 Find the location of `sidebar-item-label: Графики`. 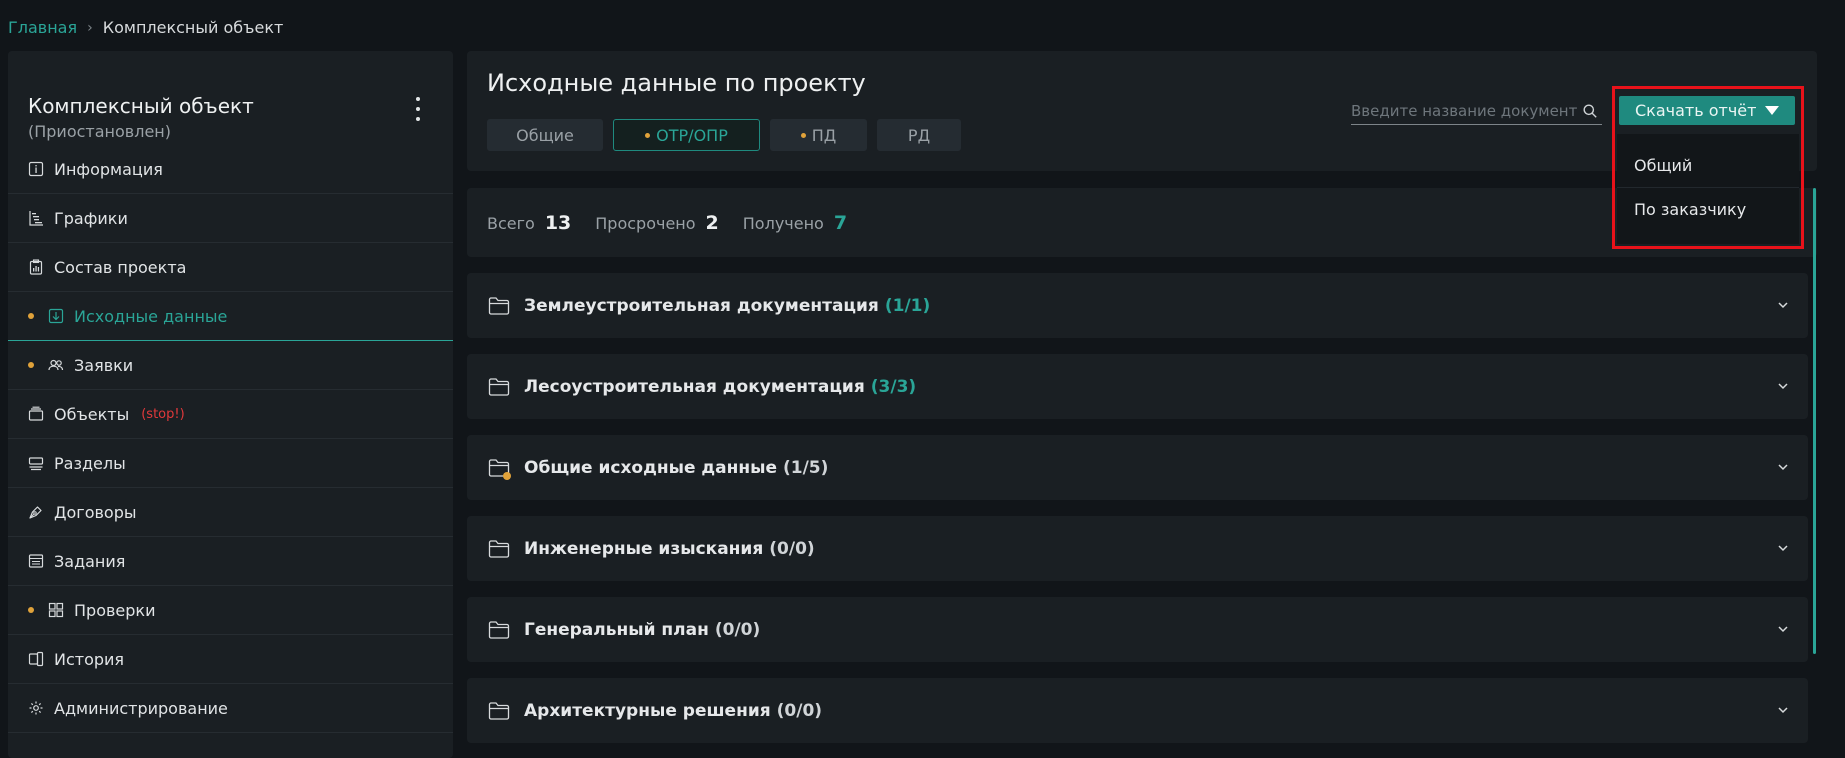

sidebar-item-label: Графики is located at coordinates (91, 218).